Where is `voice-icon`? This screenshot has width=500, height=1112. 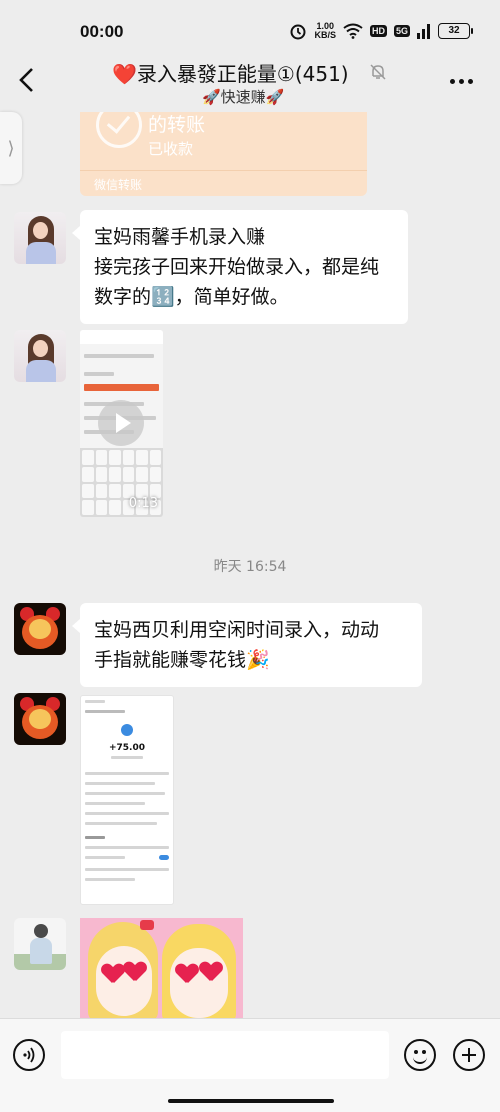
voice-icon is located at coordinates (29, 1055).